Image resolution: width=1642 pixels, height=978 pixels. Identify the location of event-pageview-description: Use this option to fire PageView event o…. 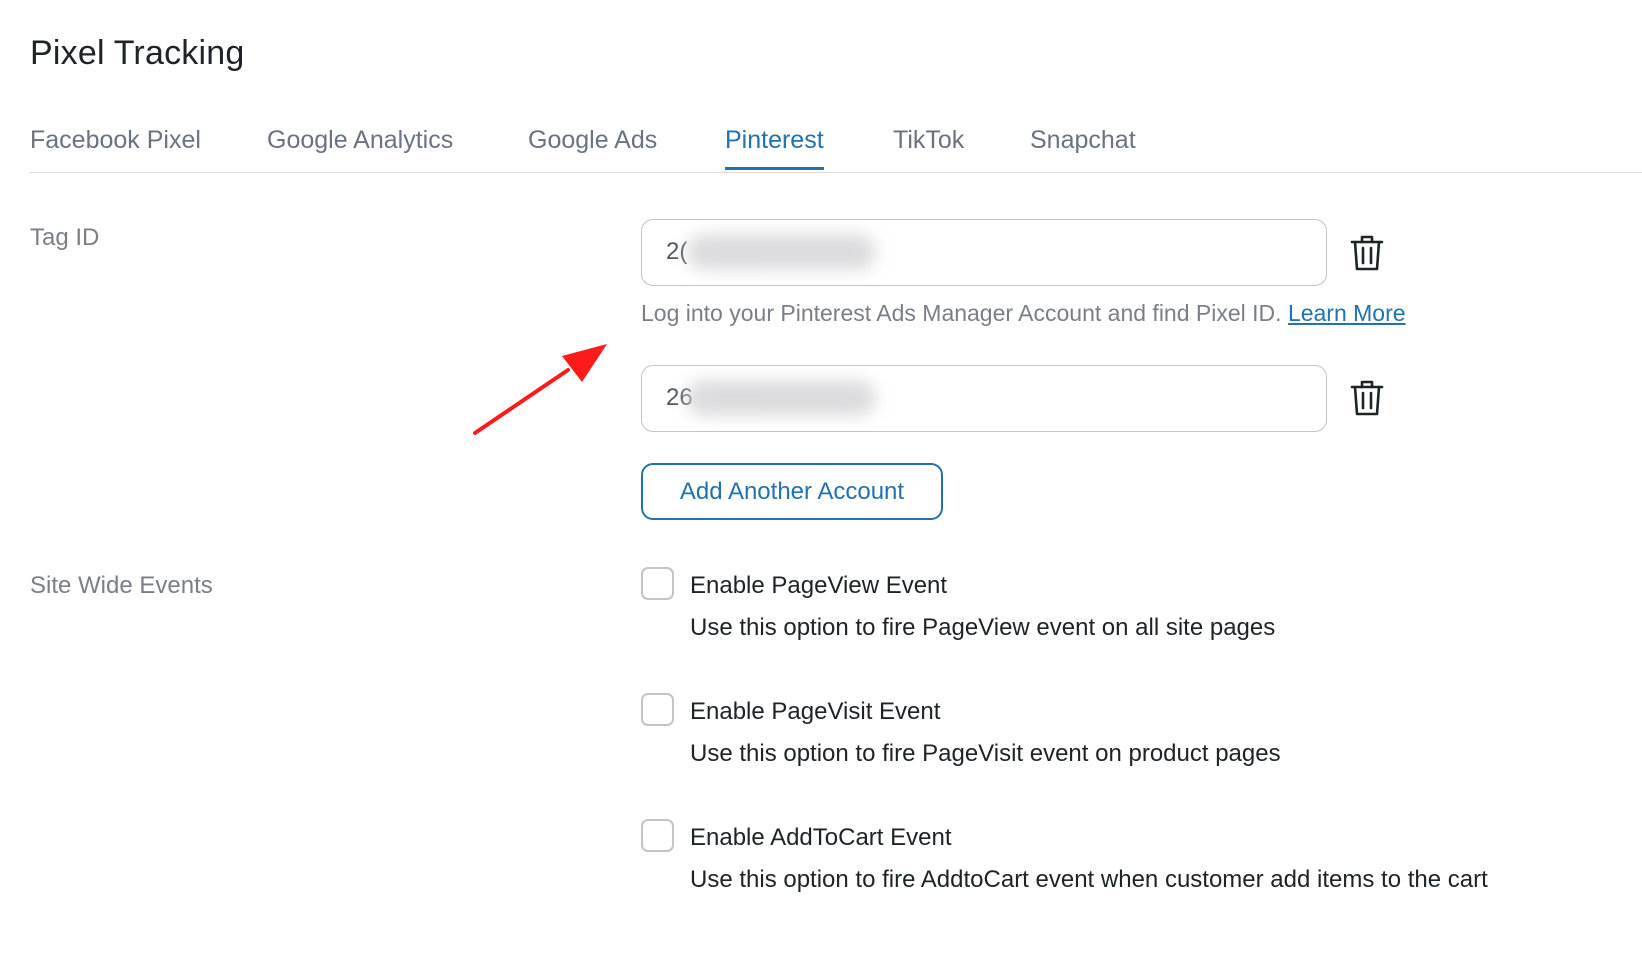
(983, 627).